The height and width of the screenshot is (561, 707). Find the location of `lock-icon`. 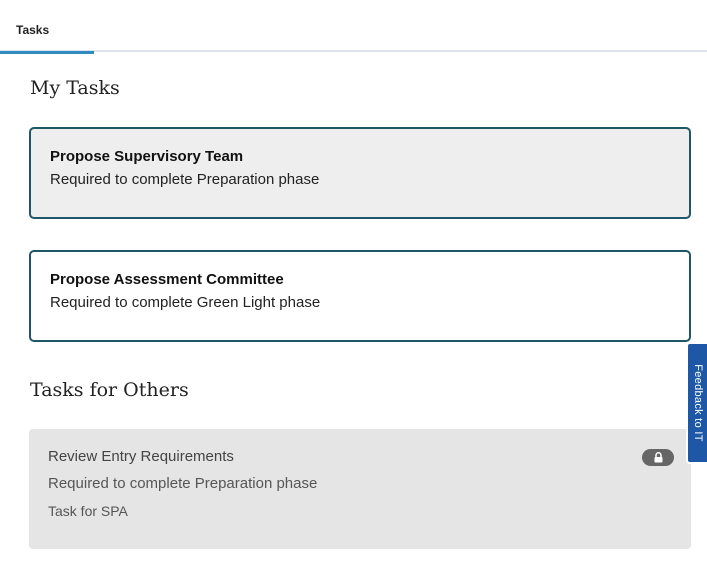

lock-icon is located at coordinates (658, 457).